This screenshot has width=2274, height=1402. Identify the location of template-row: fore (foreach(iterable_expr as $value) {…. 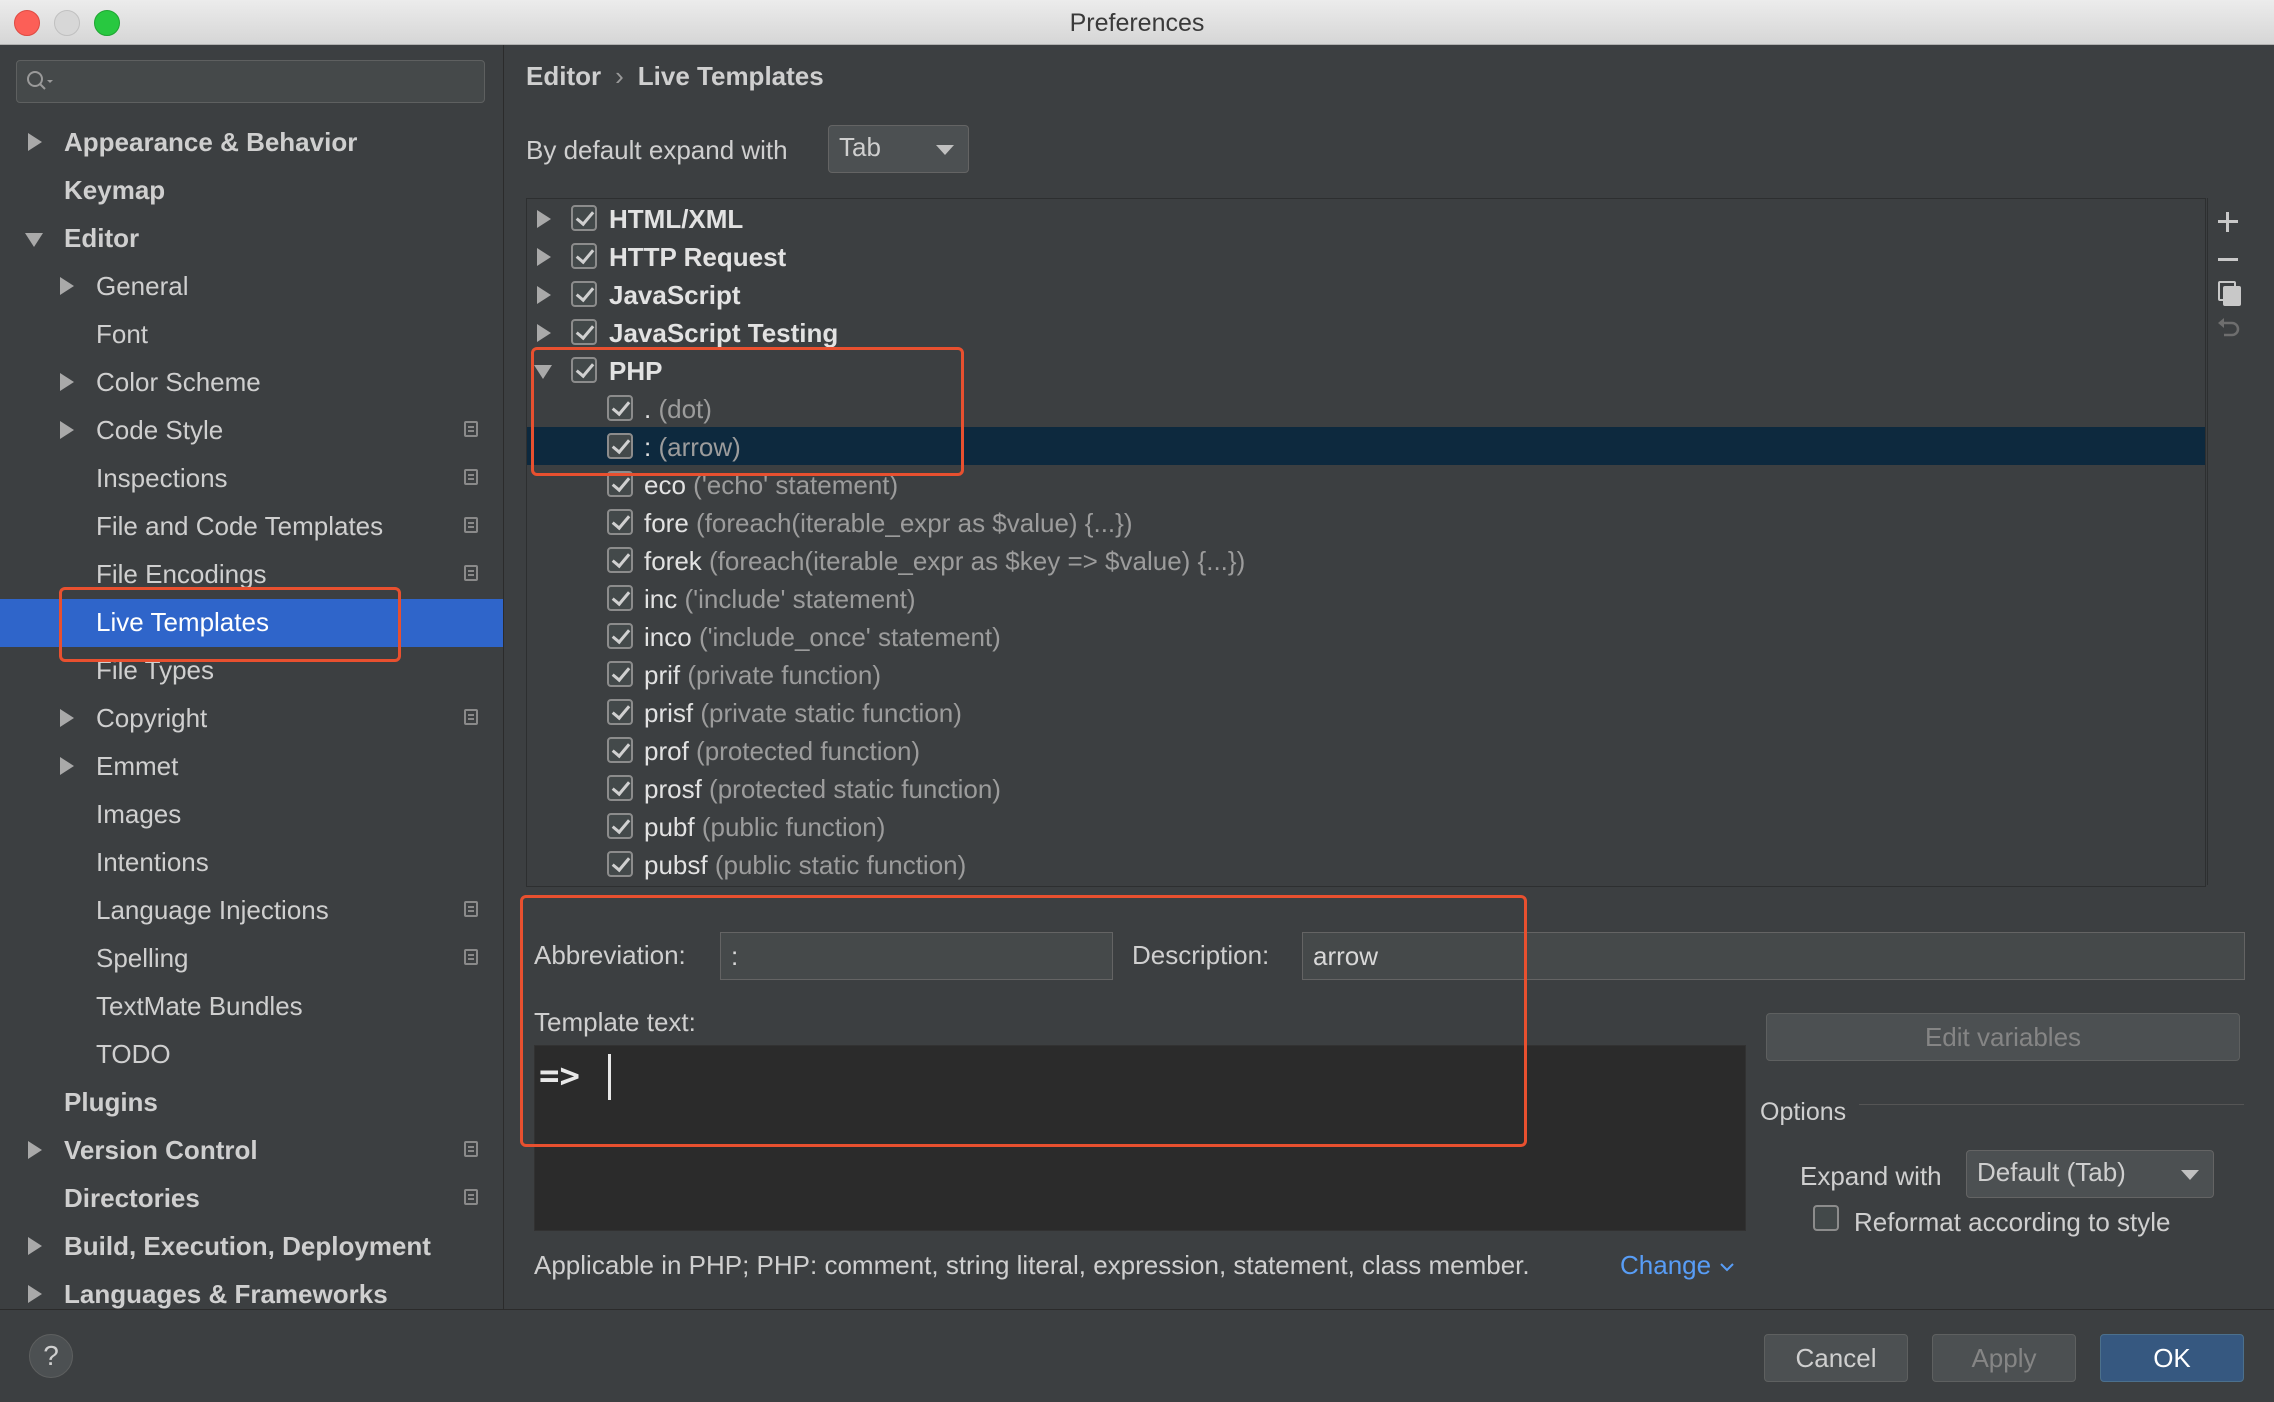
(1366, 522).